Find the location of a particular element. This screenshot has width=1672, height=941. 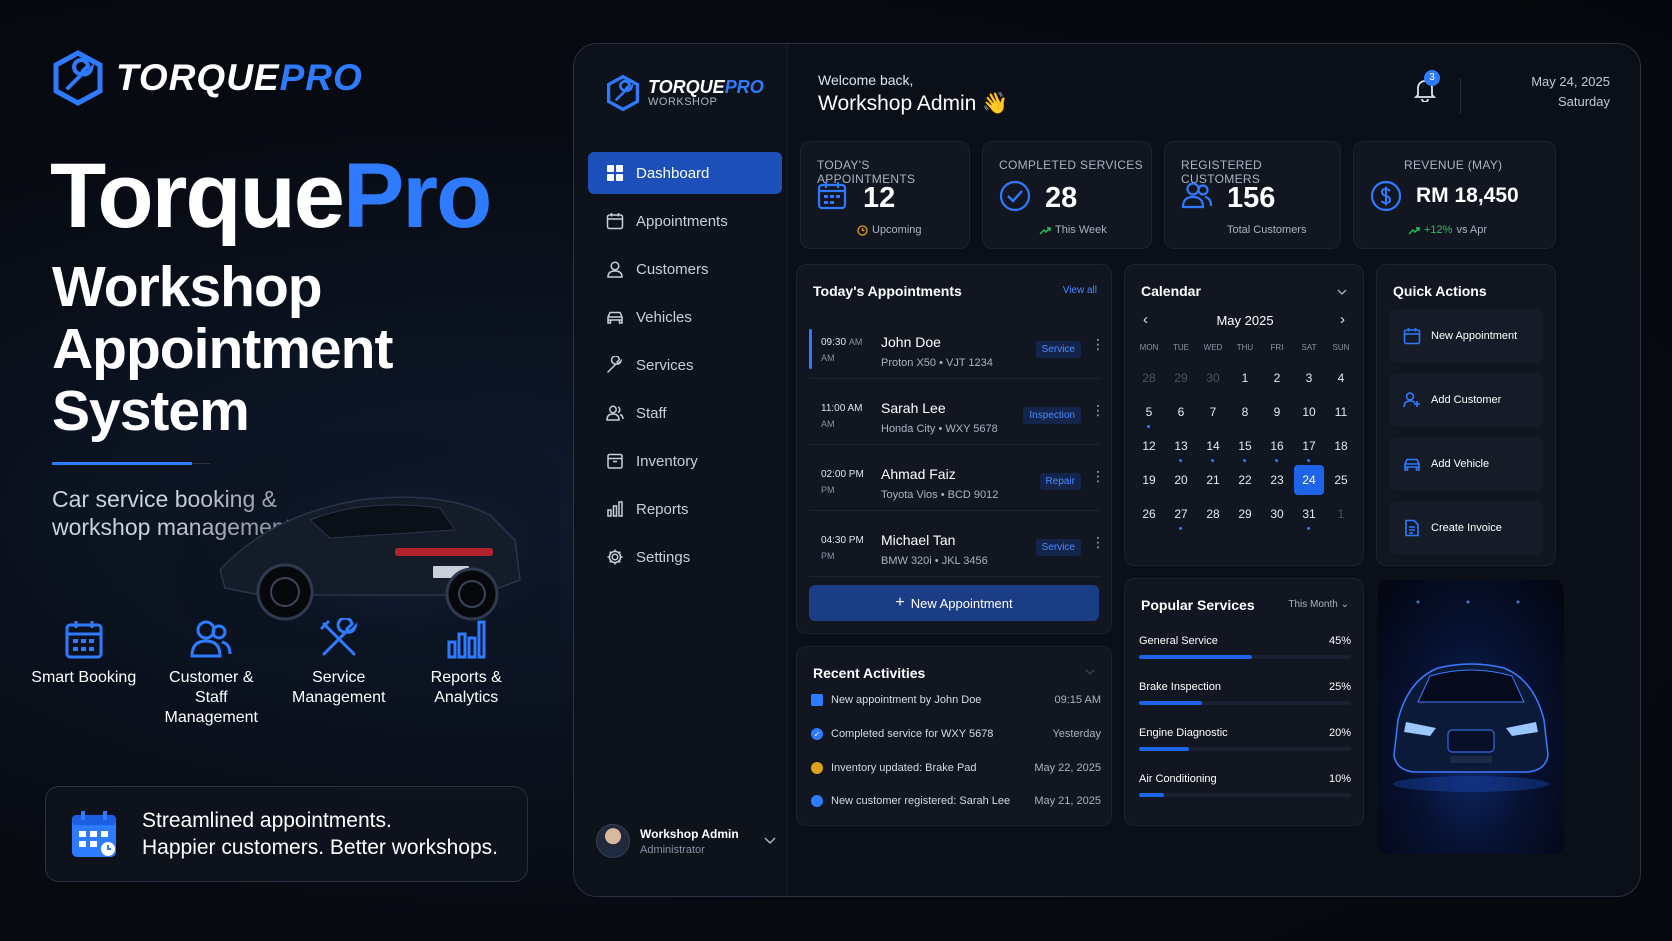

calendar-day: 5 is located at coordinates (1149, 416).